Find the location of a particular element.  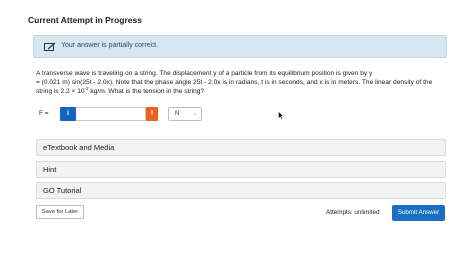

hint-panel: Hint is located at coordinates (241, 169).